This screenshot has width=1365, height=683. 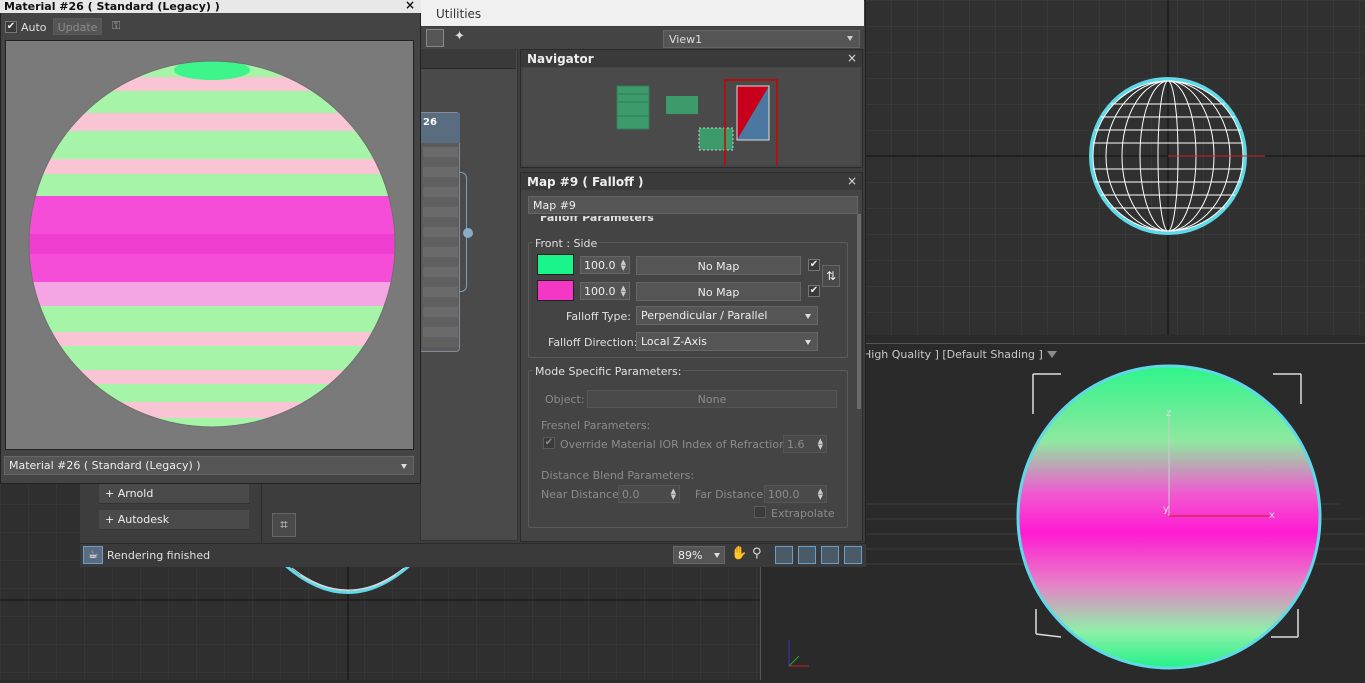 What do you see at coordinates (209, 465) in the screenshot?
I see `material-select: Material #26 ( Standard (Legacy) )` at bounding box center [209, 465].